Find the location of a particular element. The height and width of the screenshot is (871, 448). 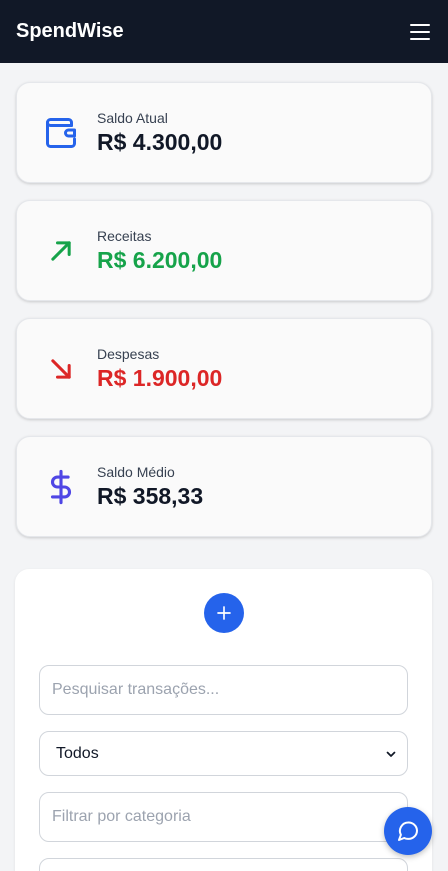

card-saldo-atual: Saldo Atual R$ 4.300,00 is located at coordinates (224, 132).